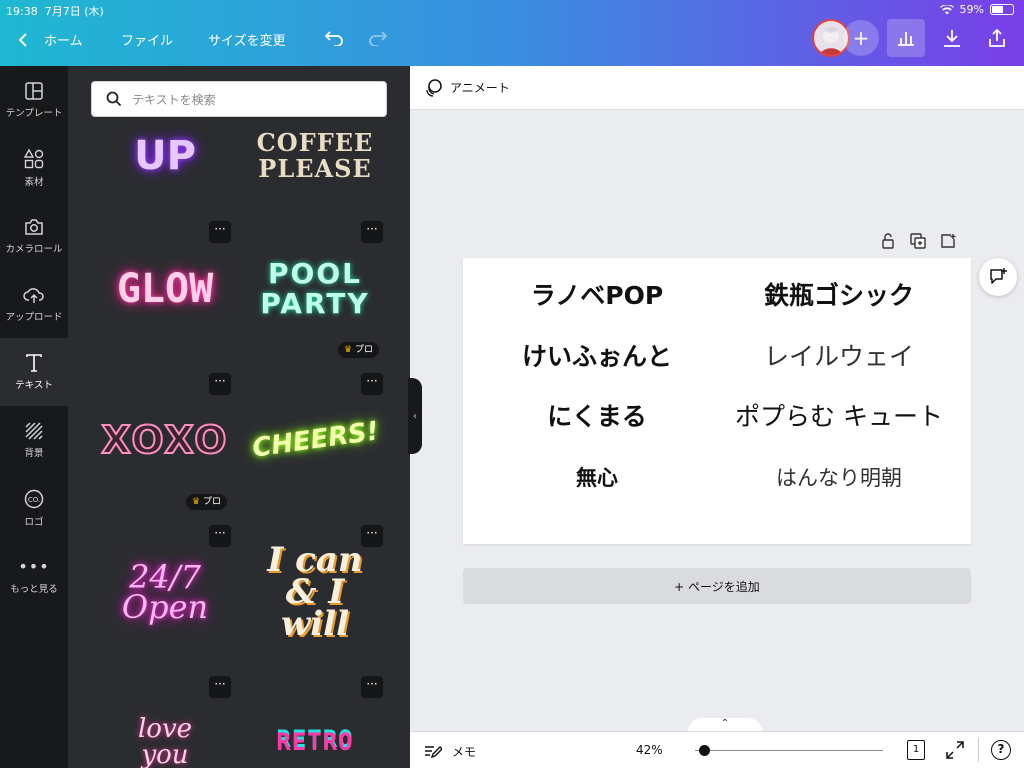 This screenshot has width=1024, height=768. I want to click on text-style-tile: COFFEE PLEASE, so click(315, 156).